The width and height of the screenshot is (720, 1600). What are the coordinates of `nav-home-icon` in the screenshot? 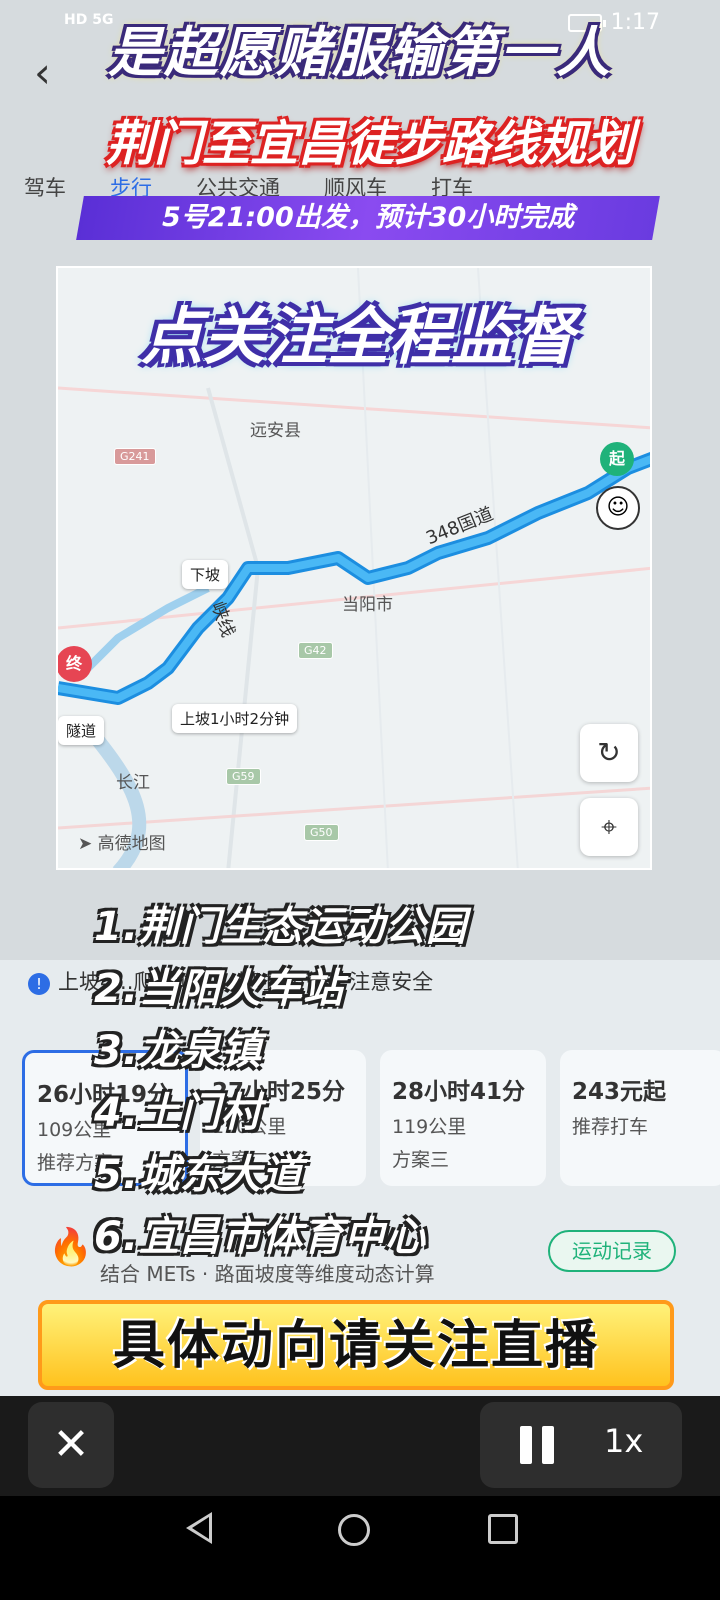 It's located at (354, 1530).